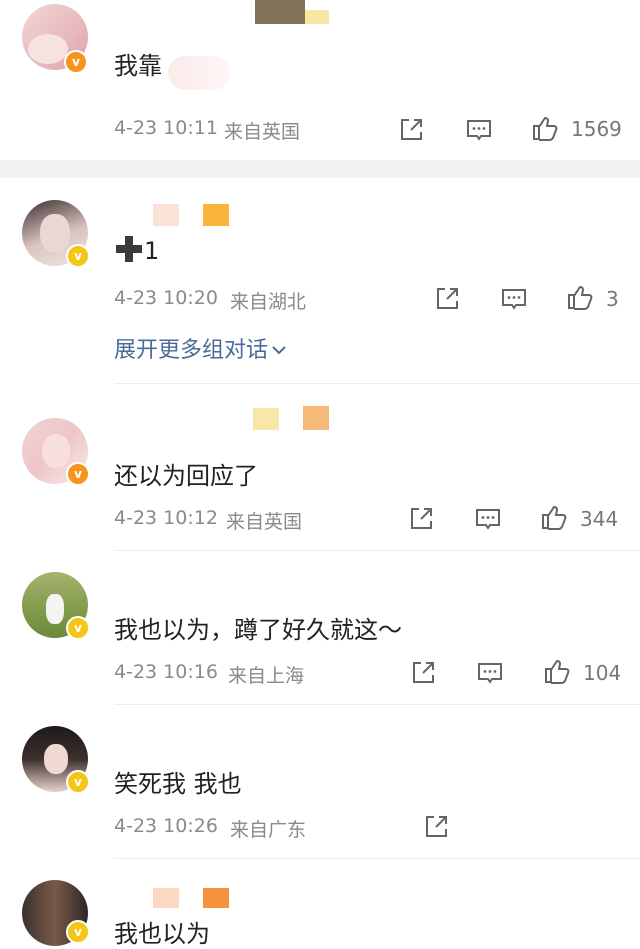 This screenshot has width=640, height=949. I want to click on like-count: 1569, so click(596, 129).